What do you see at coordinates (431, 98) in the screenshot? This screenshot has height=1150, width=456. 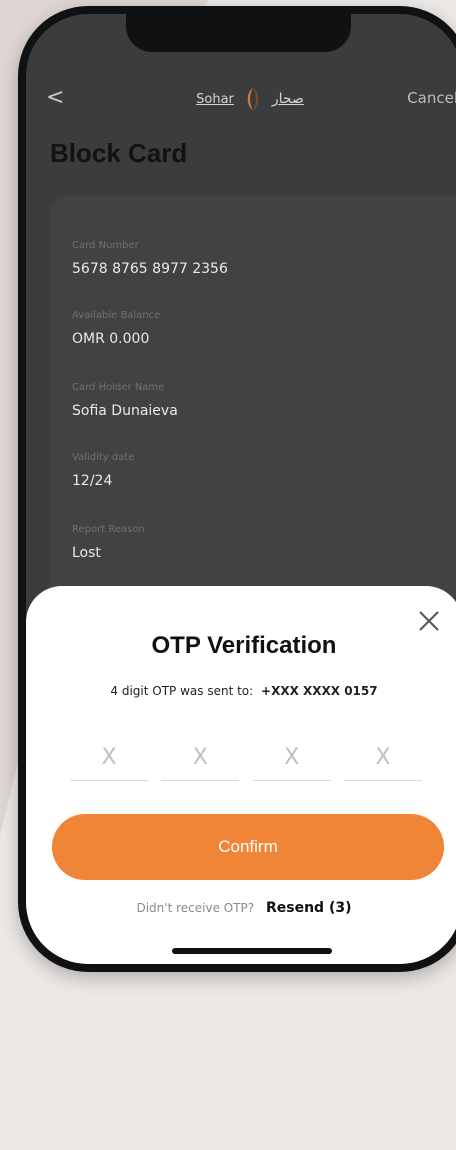 I see `cancel-button: Cancel` at bounding box center [431, 98].